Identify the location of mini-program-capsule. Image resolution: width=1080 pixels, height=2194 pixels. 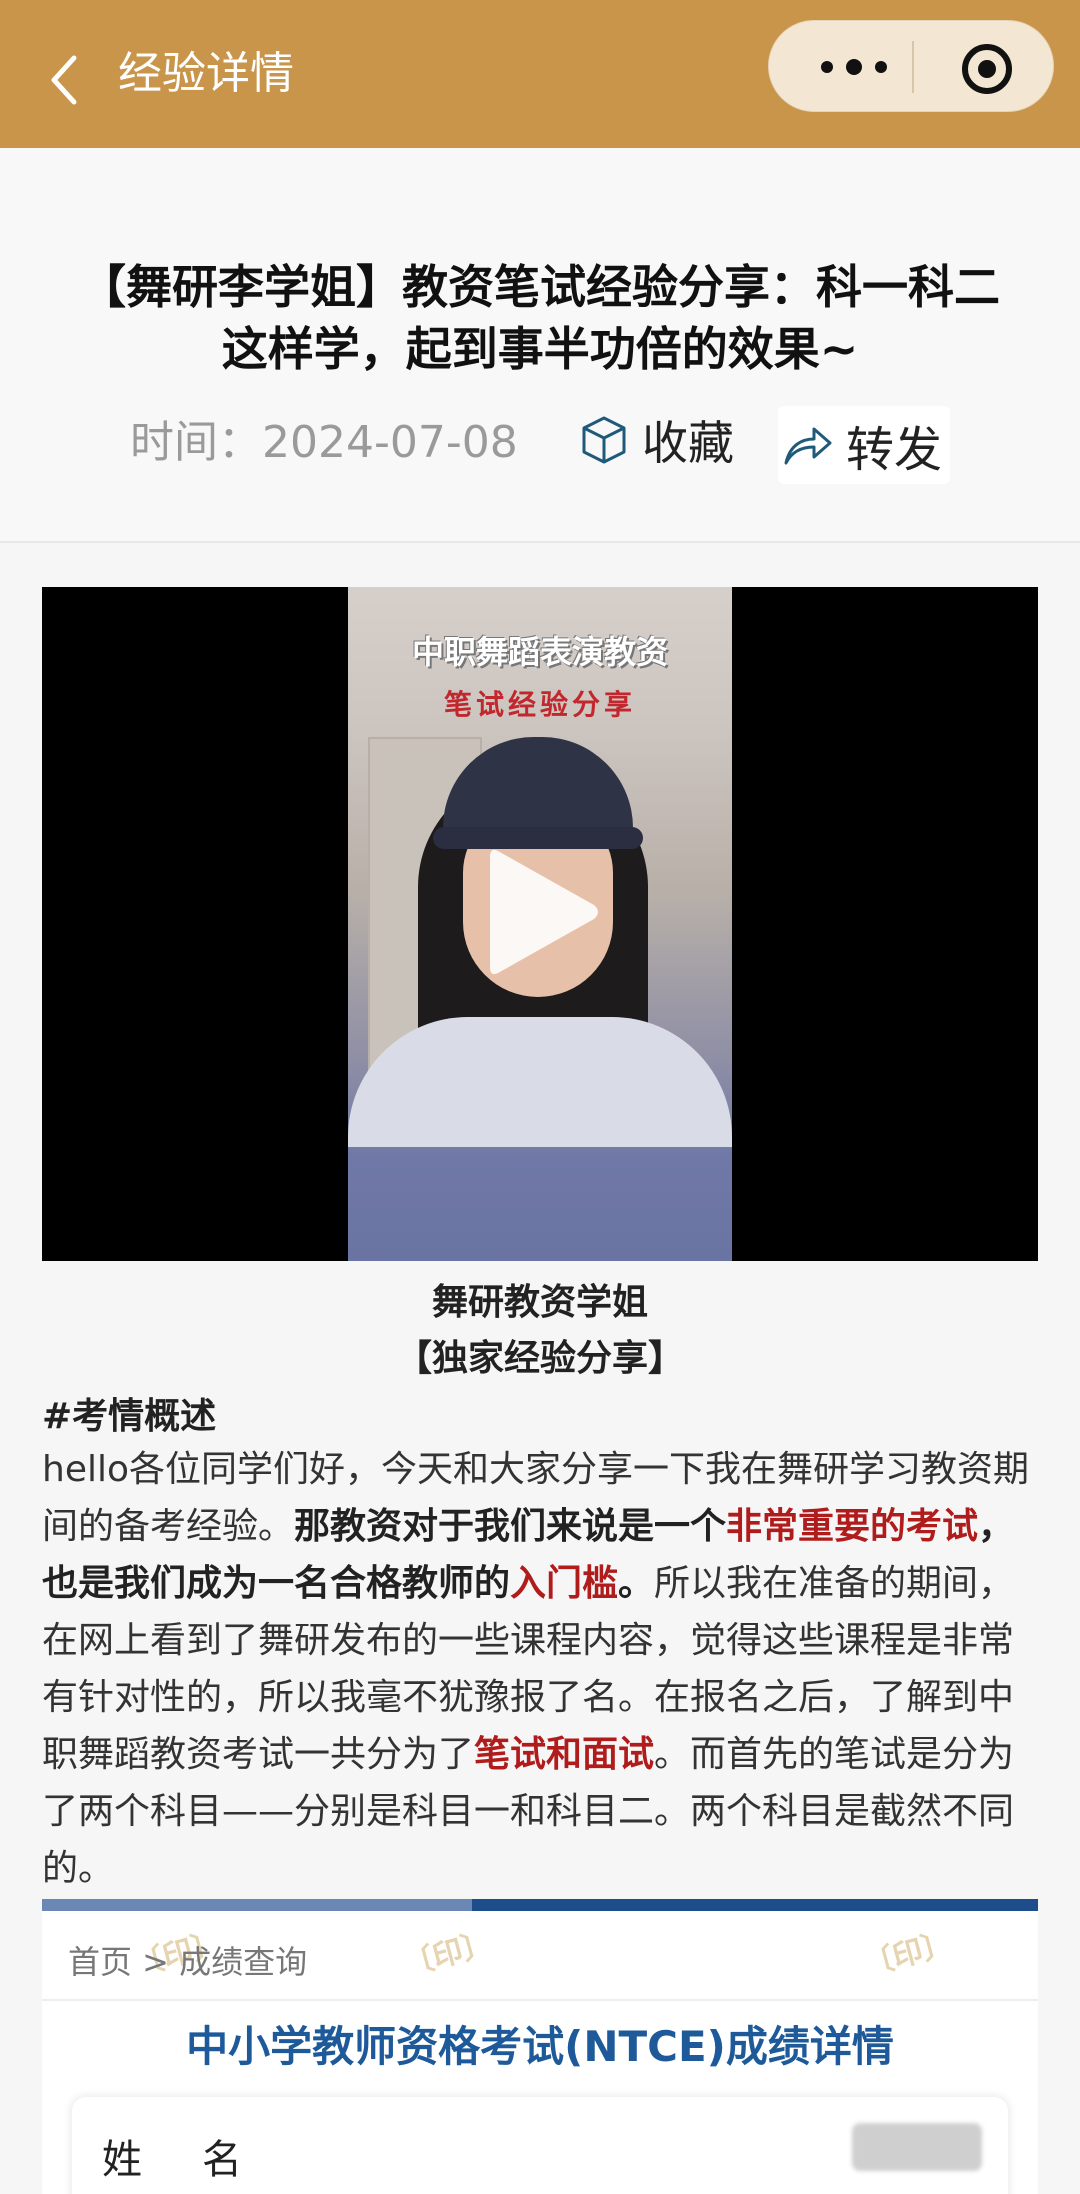
(911, 66).